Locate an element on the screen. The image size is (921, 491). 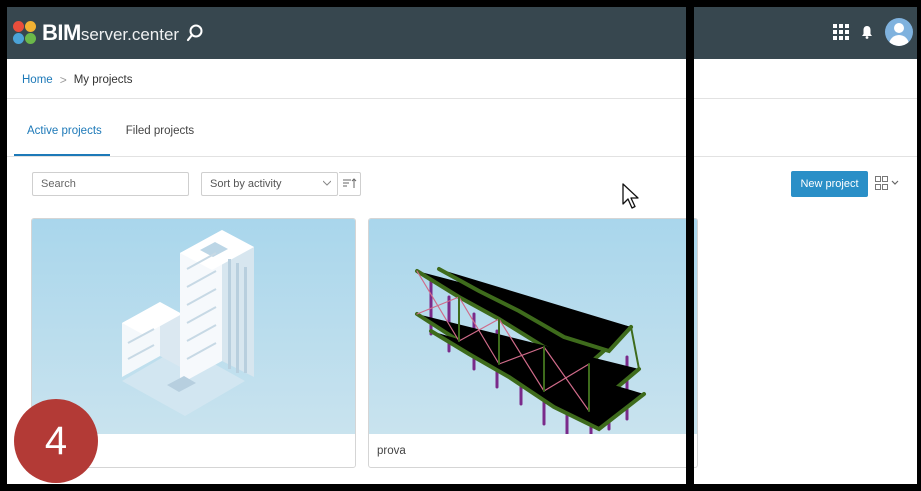
sort-label: Sort by activity is located at coordinates (246, 184).